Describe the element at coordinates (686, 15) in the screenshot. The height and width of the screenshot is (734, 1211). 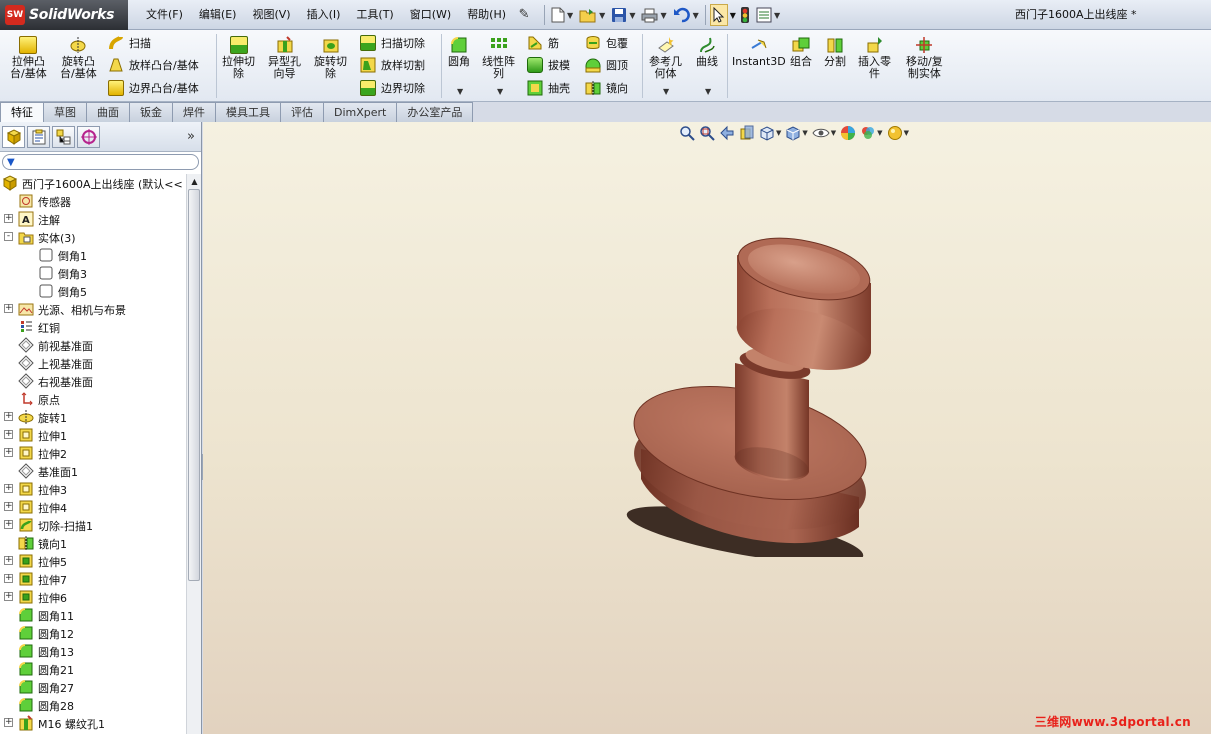
I see `undo-button: ▼` at that location.